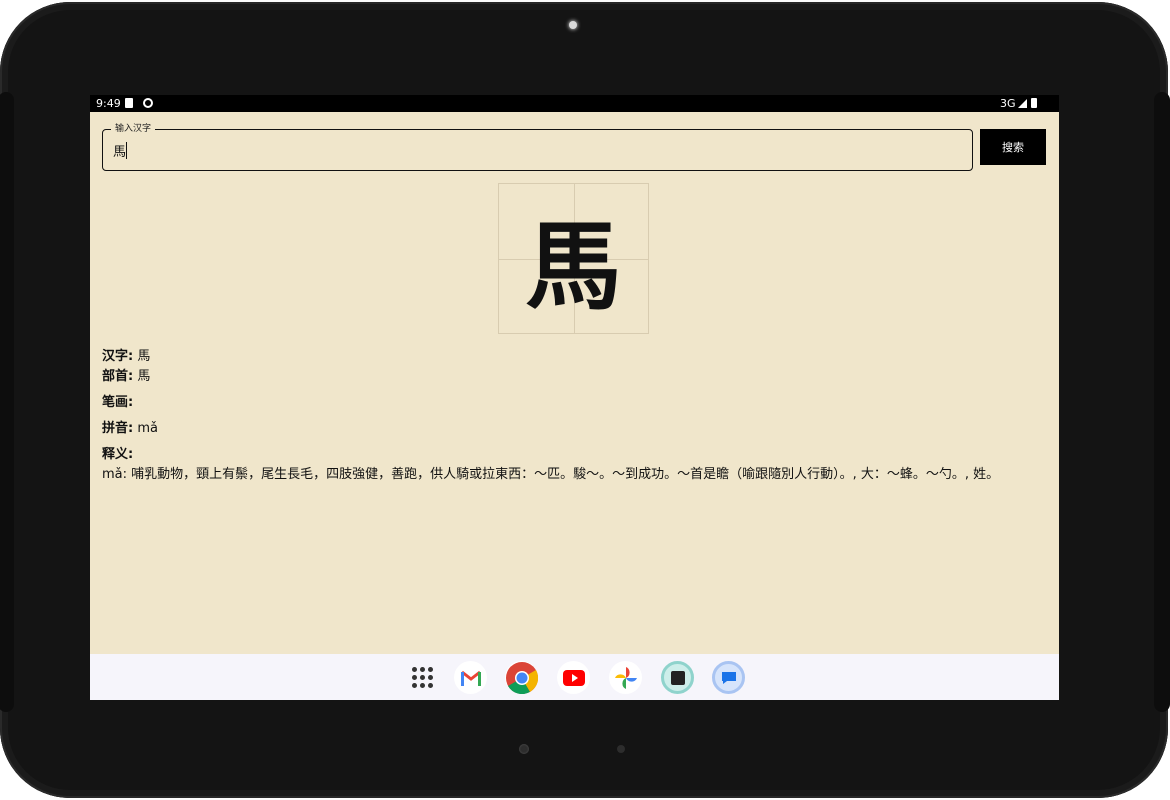  What do you see at coordinates (133, 129) in the screenshot?
I see `hanzi-input-label: 输入汉字` at bounding box center [133, 129].